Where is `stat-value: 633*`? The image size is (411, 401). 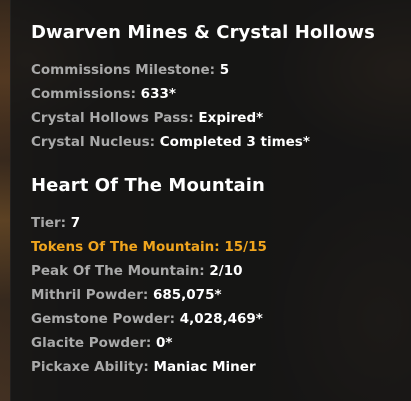 stat-value: 633* is located at coordinates (158, 94).